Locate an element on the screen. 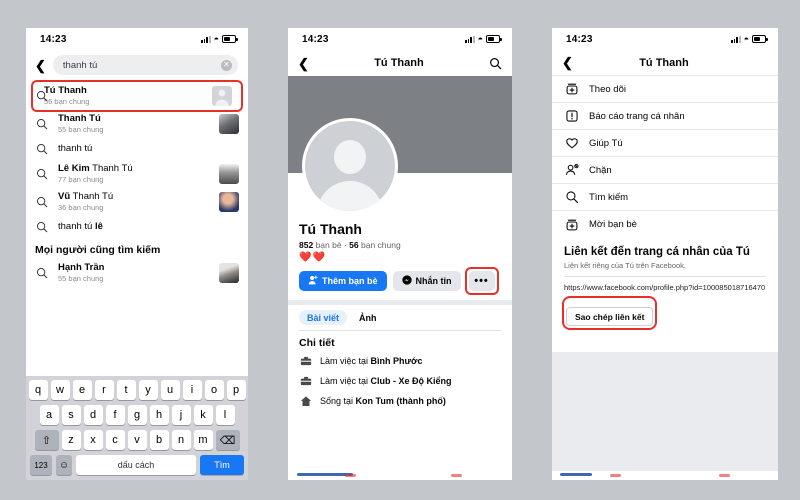 This screenshot has height=500, width=800. emoji-smiley-icon: ☺ is located at coordinates (64, 465).